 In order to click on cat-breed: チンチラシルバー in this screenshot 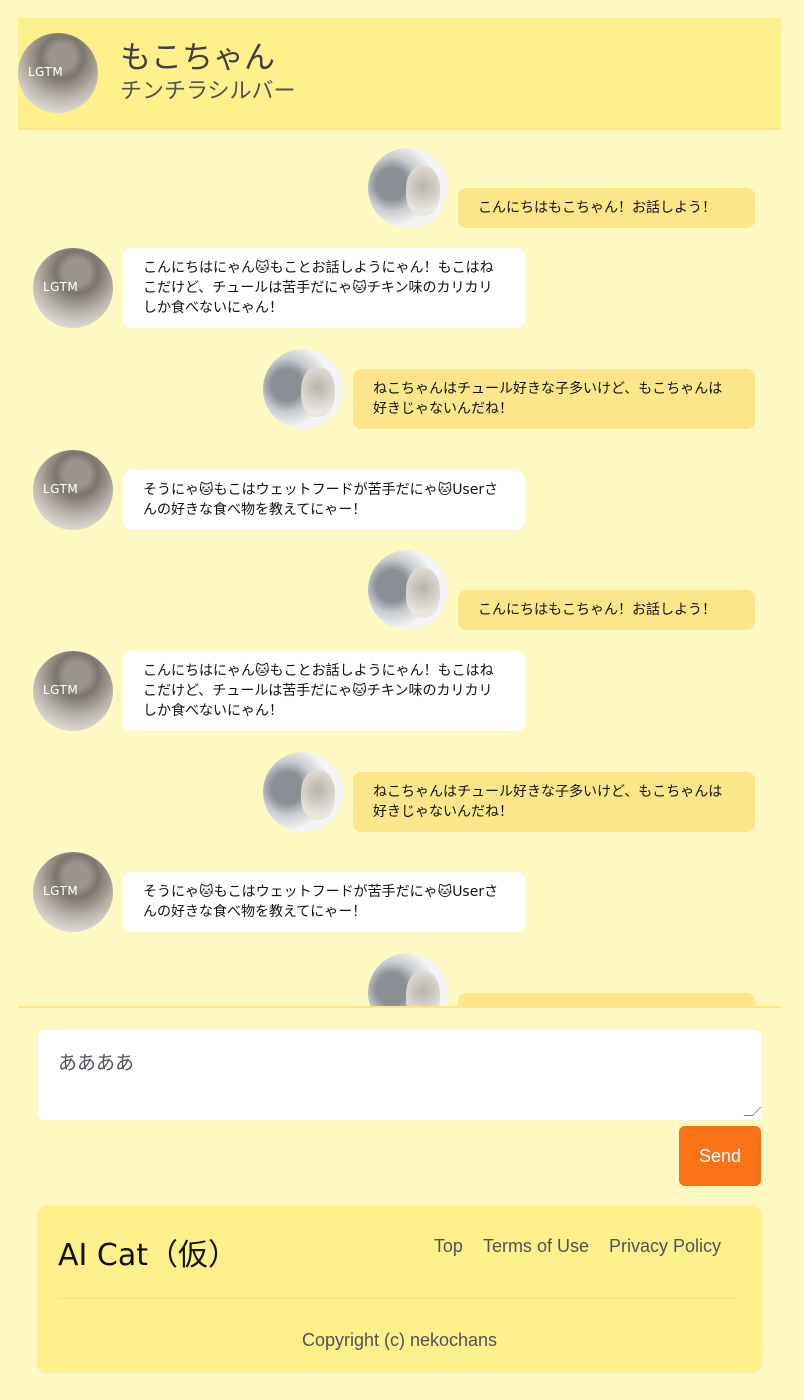, I will do `click(208, 91)`.